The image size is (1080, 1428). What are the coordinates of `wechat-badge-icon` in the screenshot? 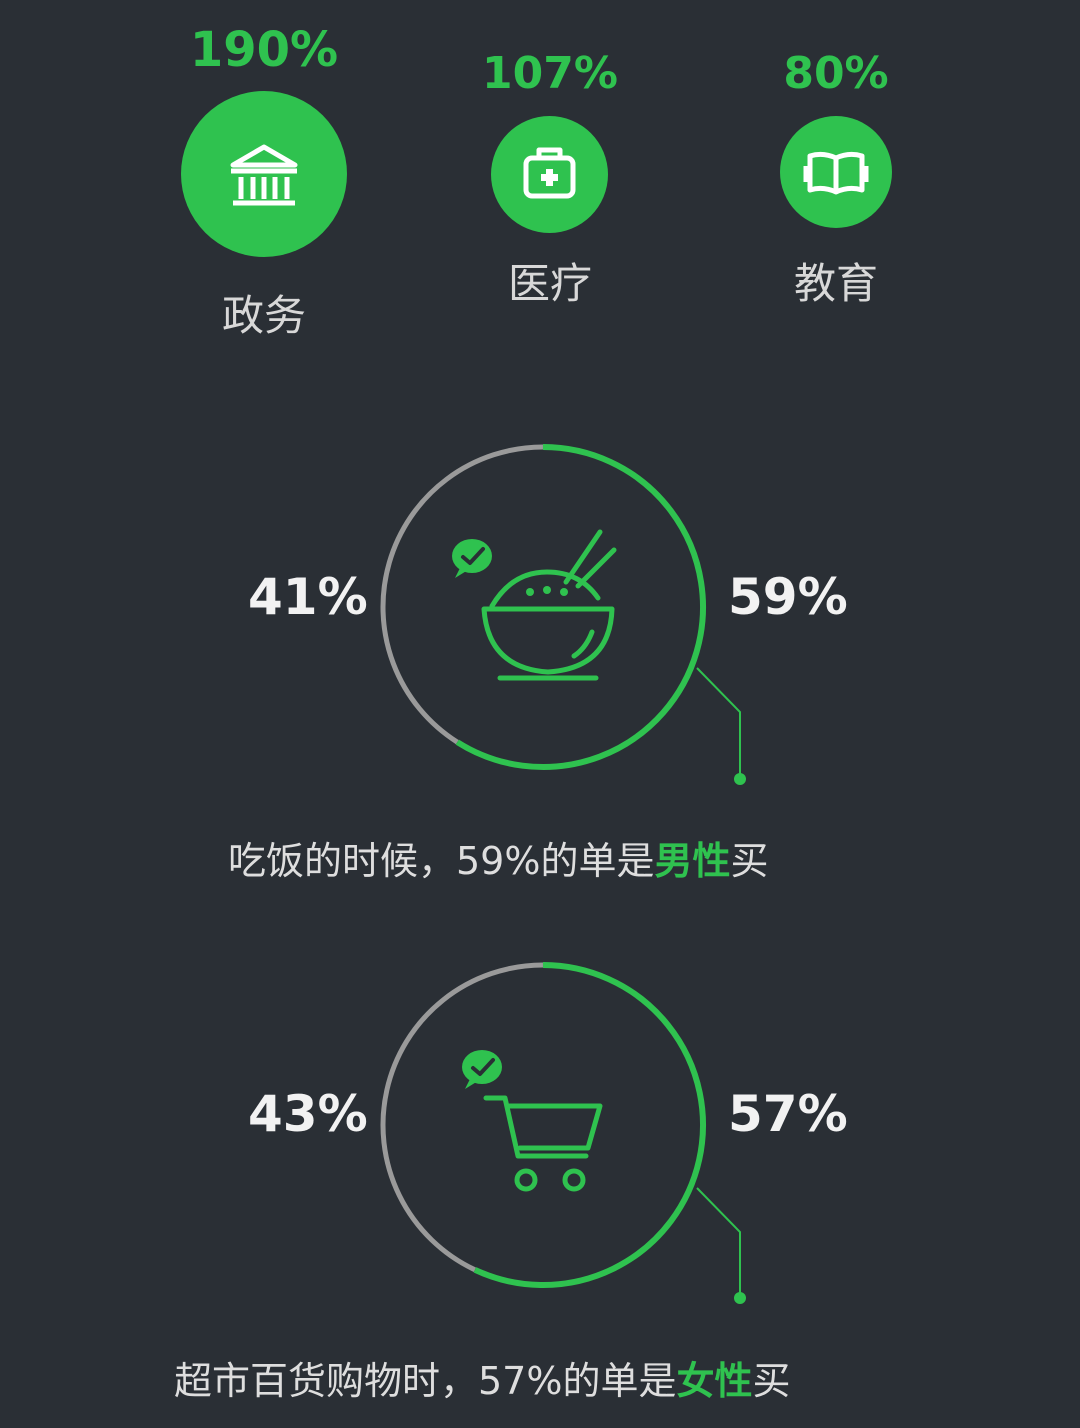 It's located at (482, 1069).